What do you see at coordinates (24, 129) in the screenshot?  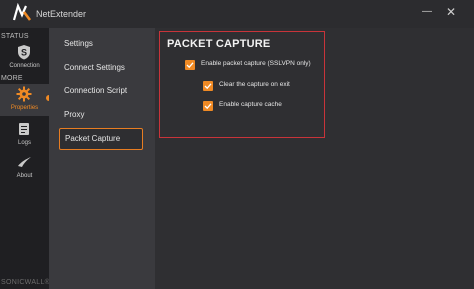 I see `logs-icon` at bounding box center [24, 129].